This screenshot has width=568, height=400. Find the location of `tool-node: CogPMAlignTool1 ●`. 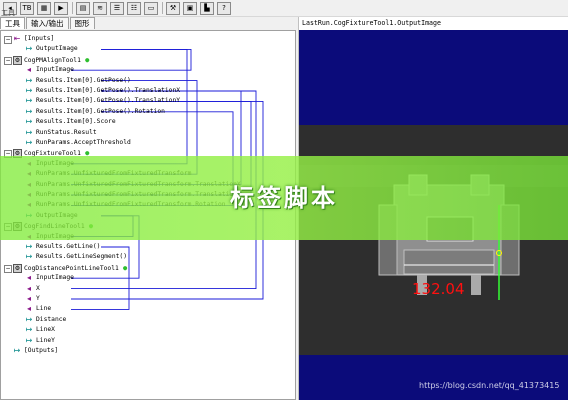

tool-node: CogPMAlignTool1 ● is located at coordinates (56, 60).